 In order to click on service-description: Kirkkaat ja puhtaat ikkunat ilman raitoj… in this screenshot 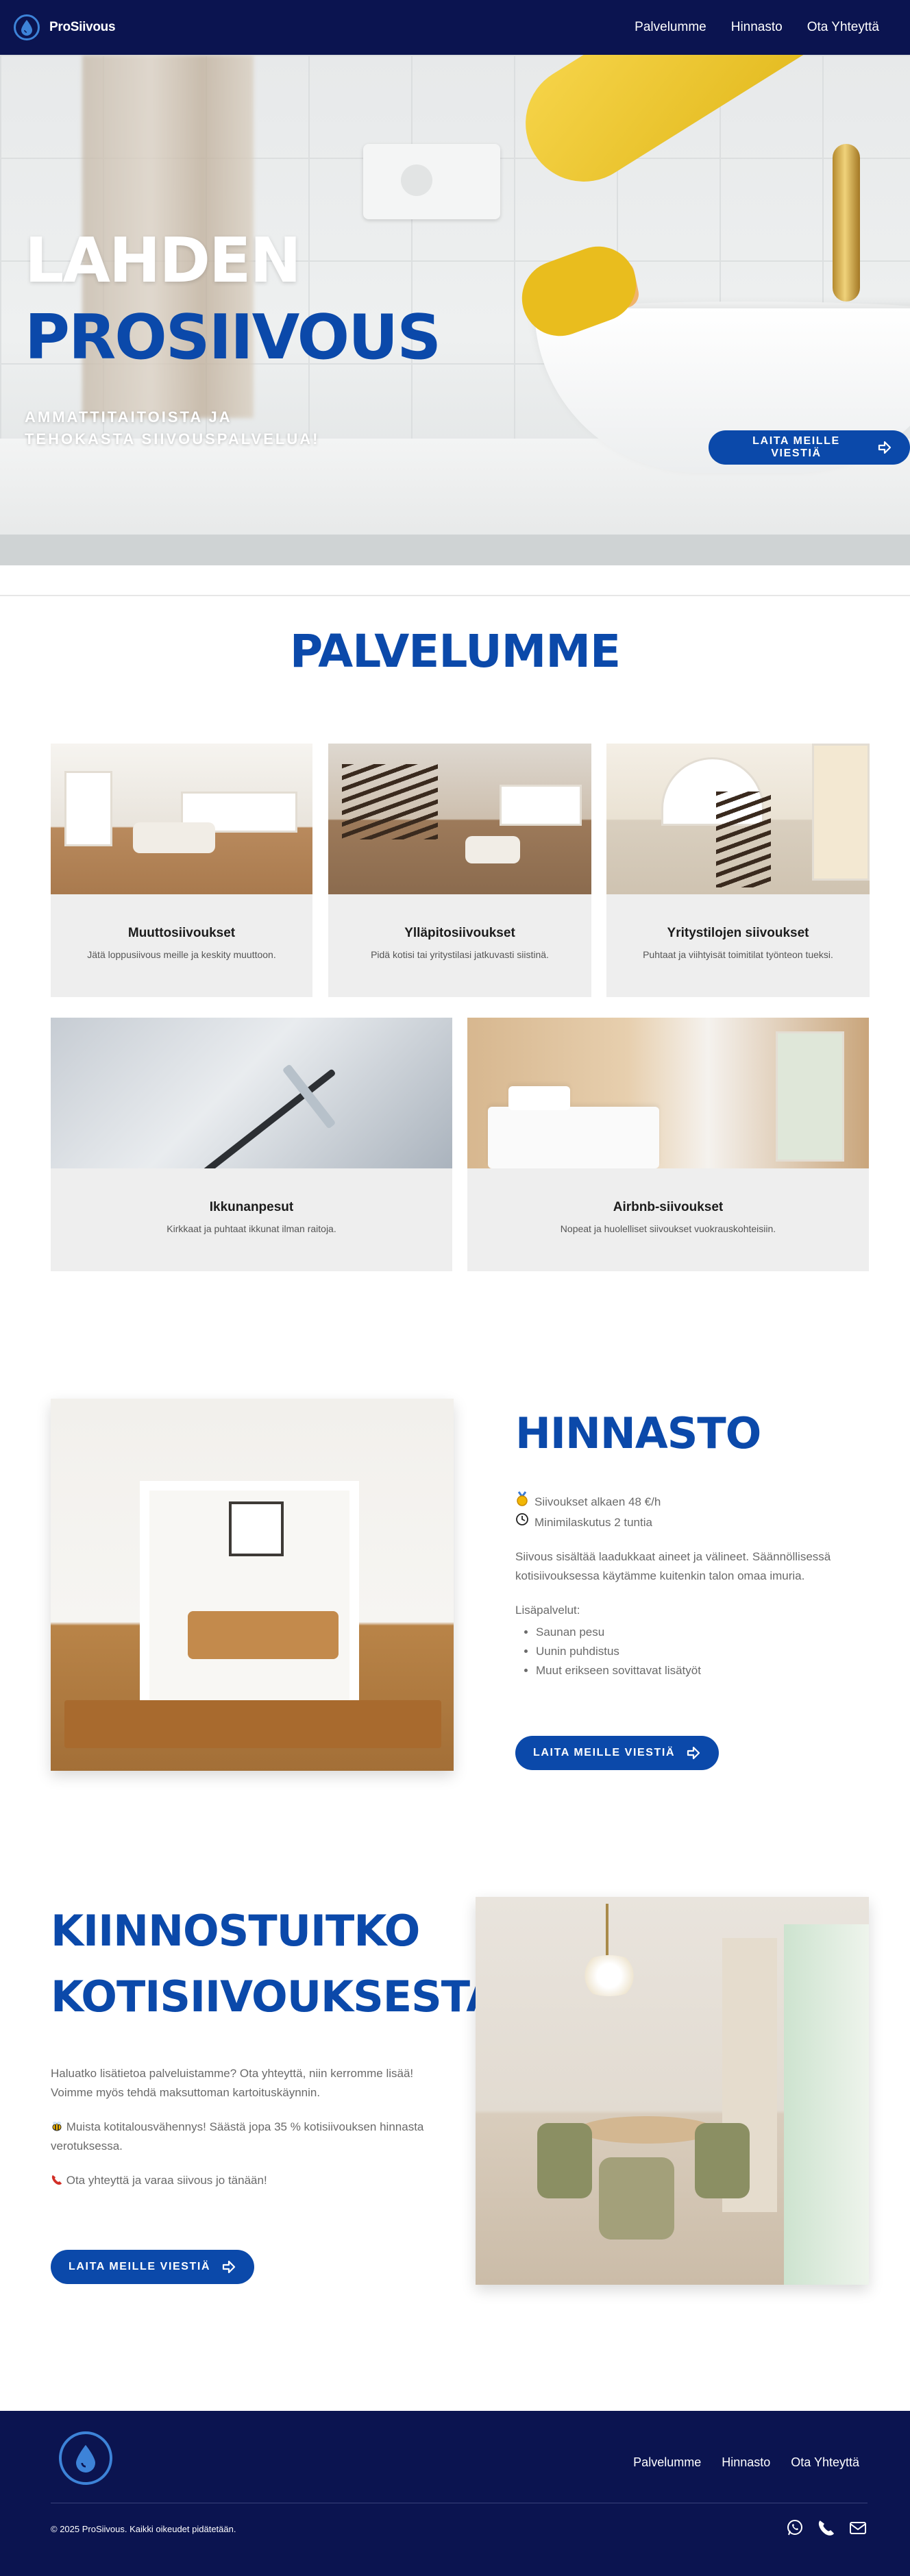, I will do `click(251, 1229)`.